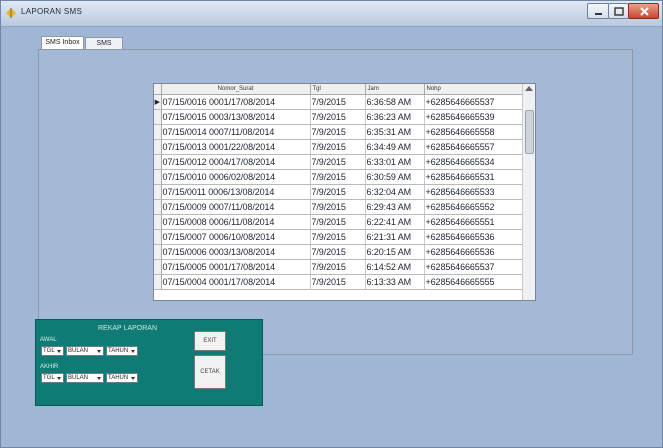 The height and width of the screenshot is (448, 663). I want to click on cell-nomor-surat: 07/15/0013 0001/22/08/2014, so click(236, 147).